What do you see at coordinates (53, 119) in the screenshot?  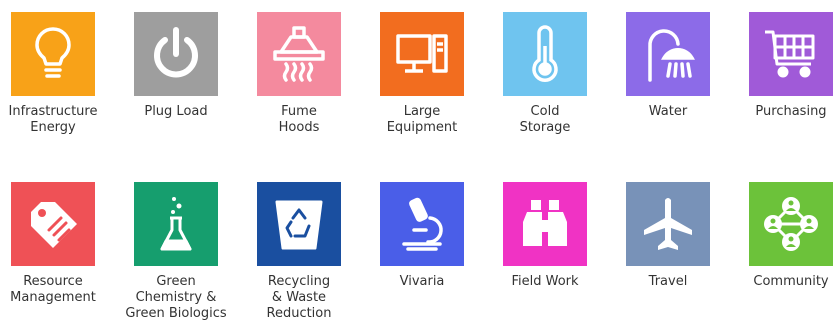 I see `tile-label: Infrastructure Energy` at bounding box center [53, 119].